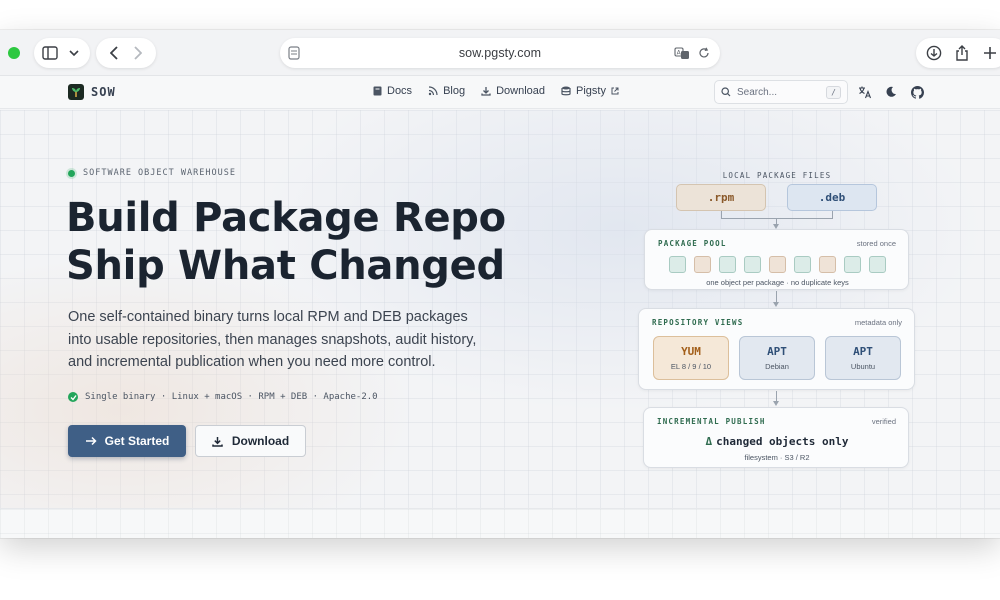 The height and width of the screenshot is (600, 1000). What do you see at coordinates (777, 351) in the screenshot?
I see `view-name: APT` at bounding box center [777, 351].